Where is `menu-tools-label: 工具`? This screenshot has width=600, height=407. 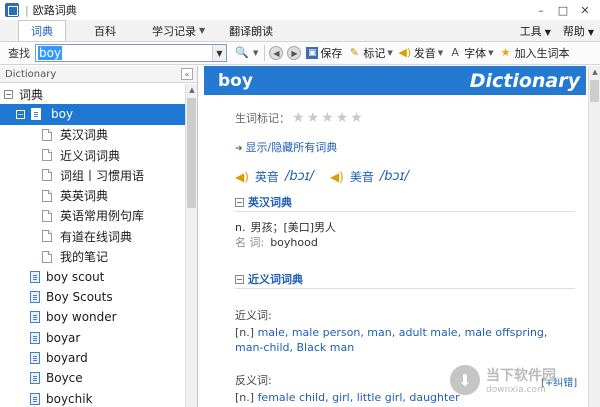 menu-tools-label: 工具 is located at coordinates (530, 31).